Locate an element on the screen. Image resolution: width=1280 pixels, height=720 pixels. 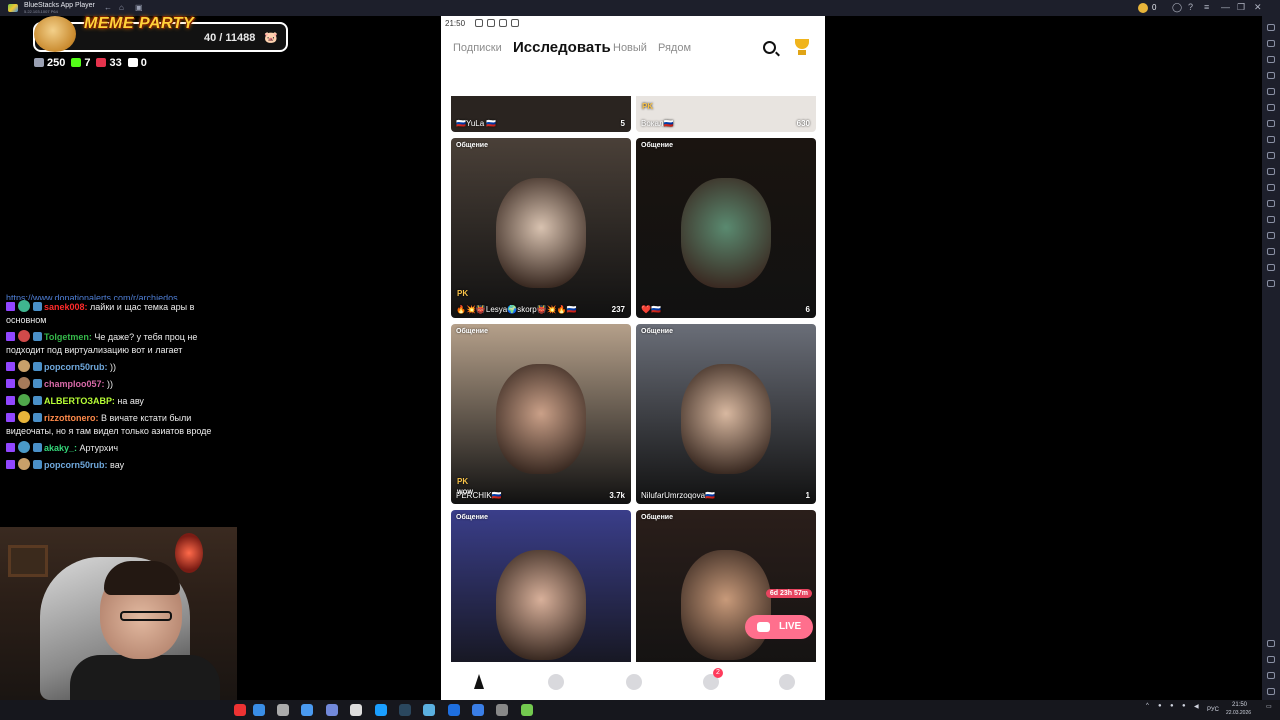
menu-icon: ≡ is located at coordinates (1206, 7).